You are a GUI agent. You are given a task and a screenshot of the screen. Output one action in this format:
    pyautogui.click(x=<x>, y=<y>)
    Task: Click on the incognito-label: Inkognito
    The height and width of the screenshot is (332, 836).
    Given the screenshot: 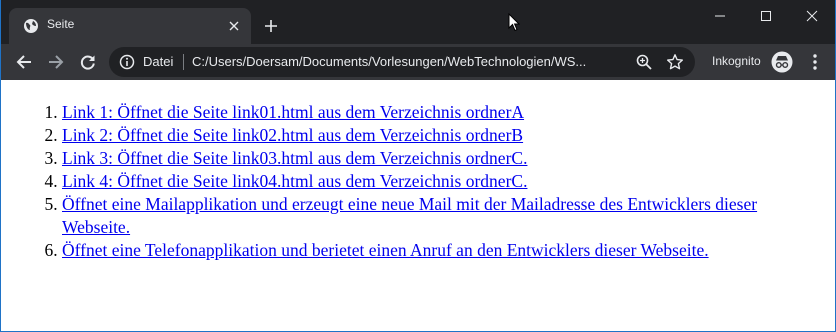 What is the action you would take?
    pyautogui.click(x=736, y=61)
    